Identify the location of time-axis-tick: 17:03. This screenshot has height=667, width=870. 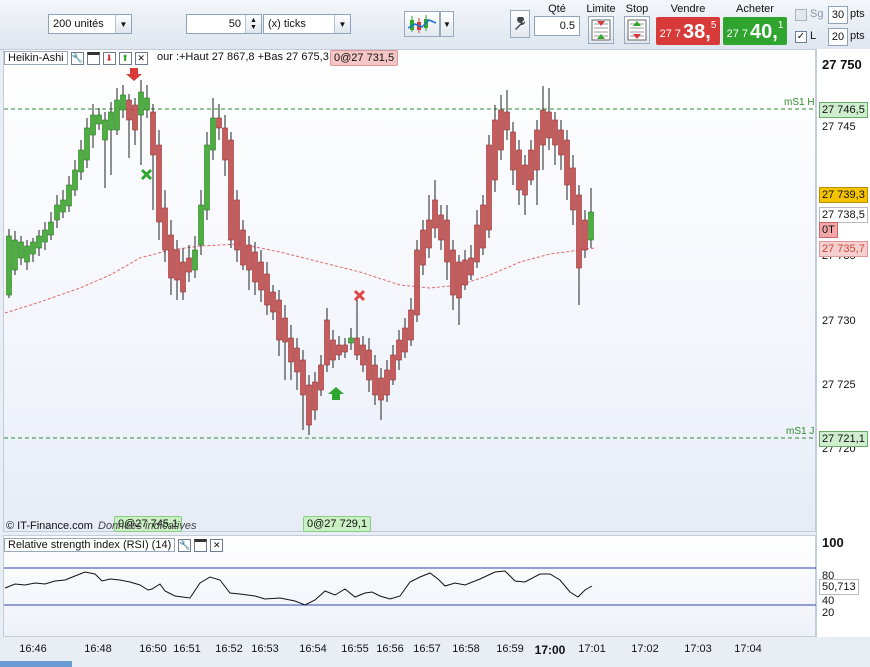
(698, 649).